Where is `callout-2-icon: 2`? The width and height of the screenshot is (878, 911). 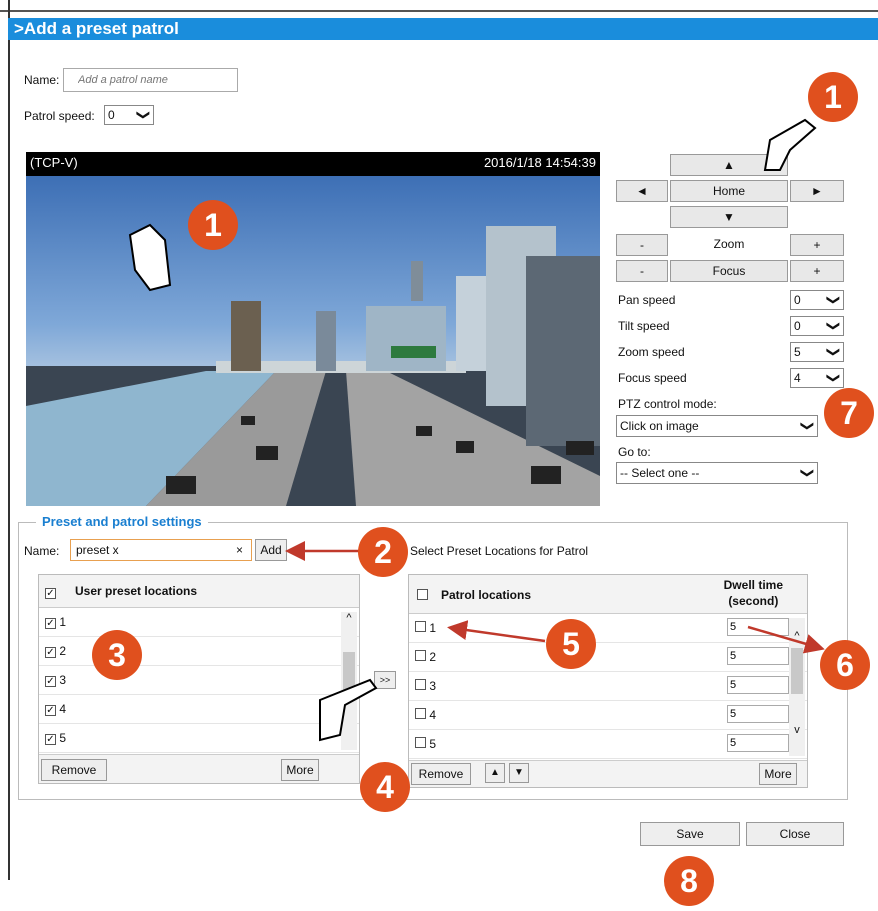 callout-2-icon: 2 is located at coordinates (383, 552).